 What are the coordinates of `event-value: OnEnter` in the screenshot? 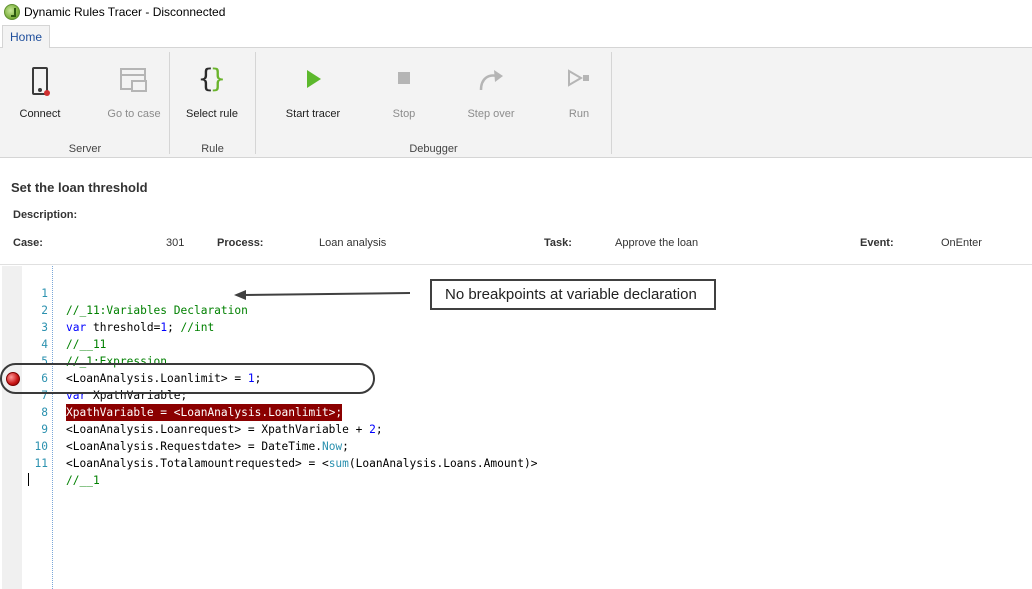 It's located at (961, 243).